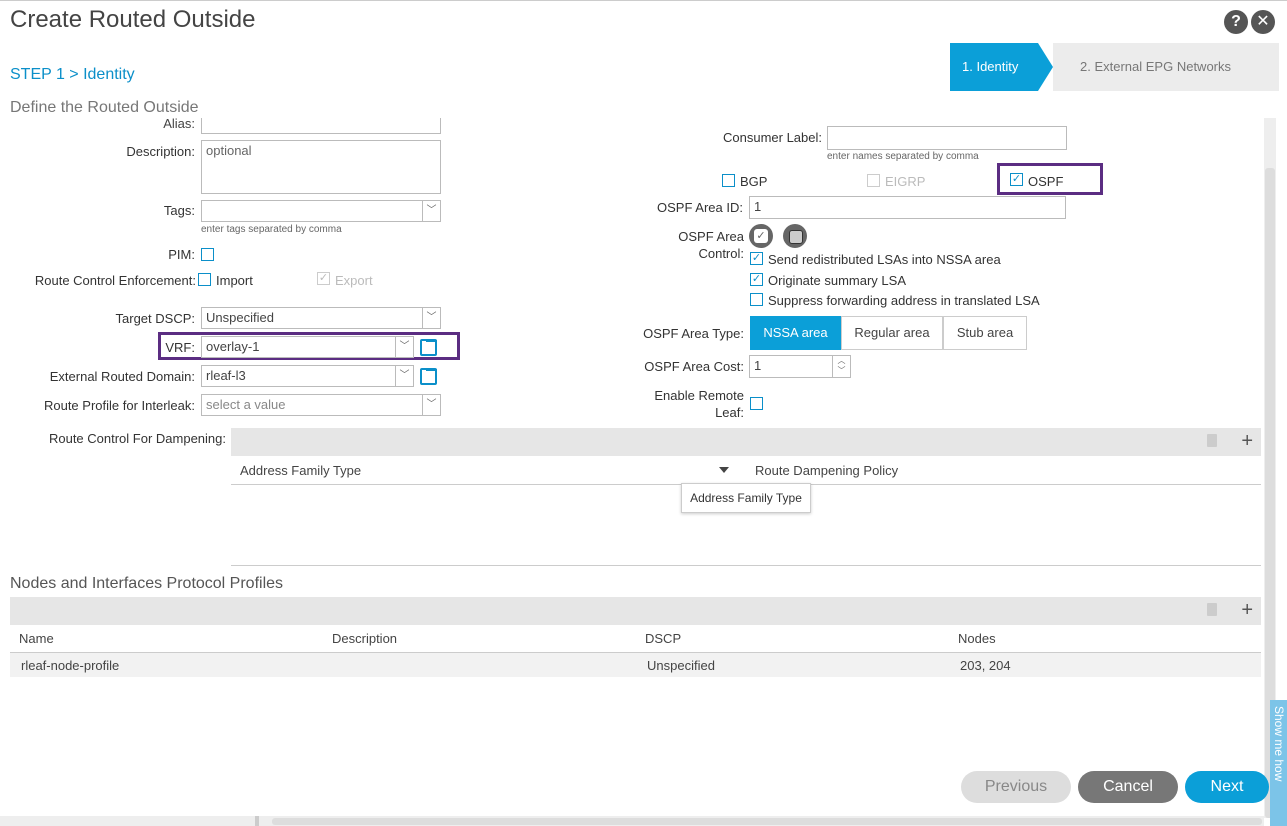  What do you see at coordinates (800, 366) in the screenshot?
I see `ospf-area-cost-input: 1 ︿ ﹀` at bounding box center [800, 366].